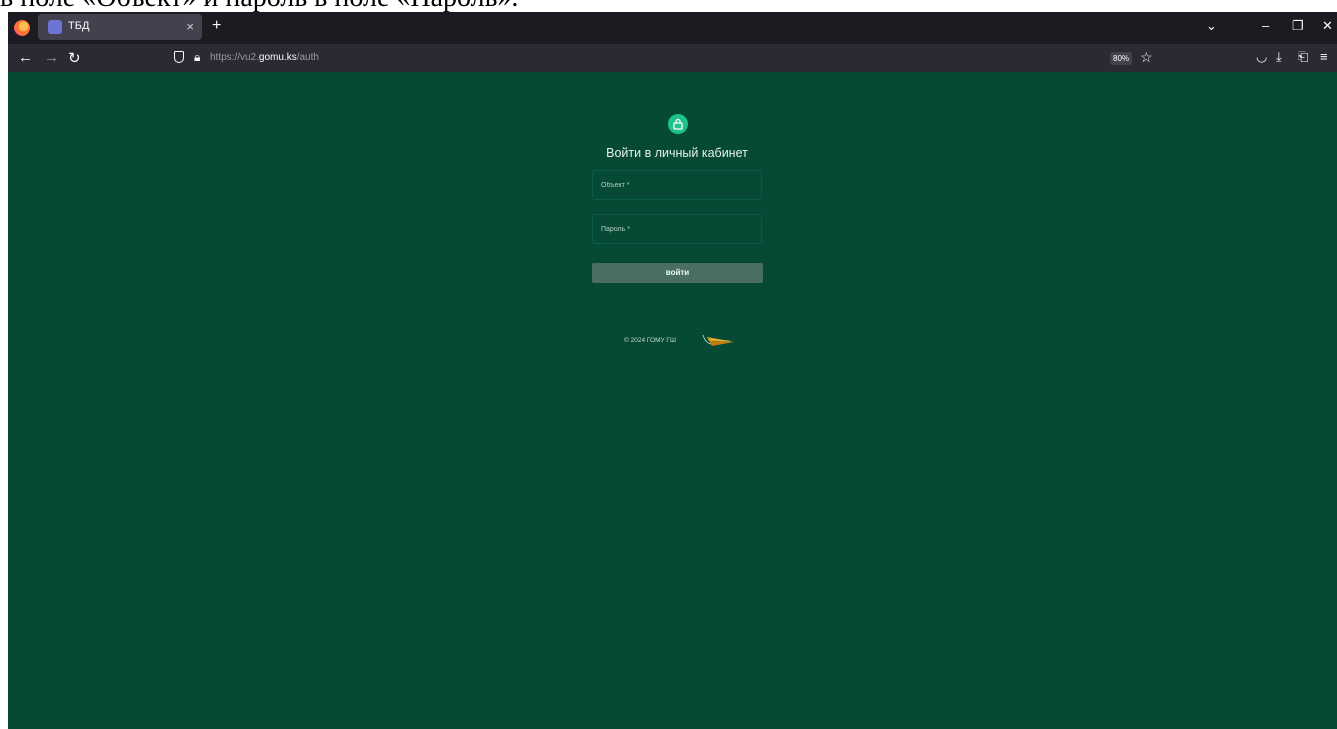  Describe the element at coordinates (650, 340) in the screenshot. I see `footer-copyright: © 2024 ГОМУ ГШ` at that location.